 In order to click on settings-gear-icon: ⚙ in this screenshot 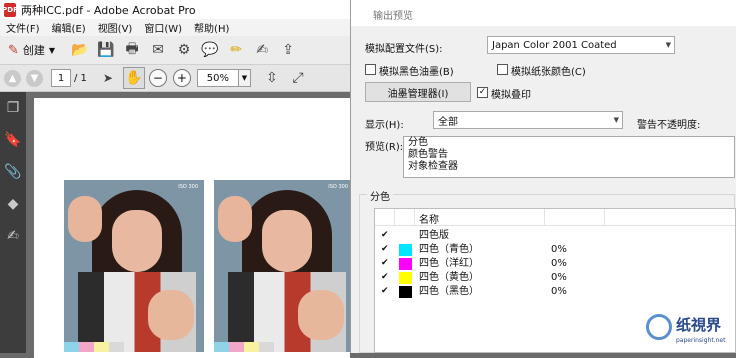, I will do `click(184, 50)`.